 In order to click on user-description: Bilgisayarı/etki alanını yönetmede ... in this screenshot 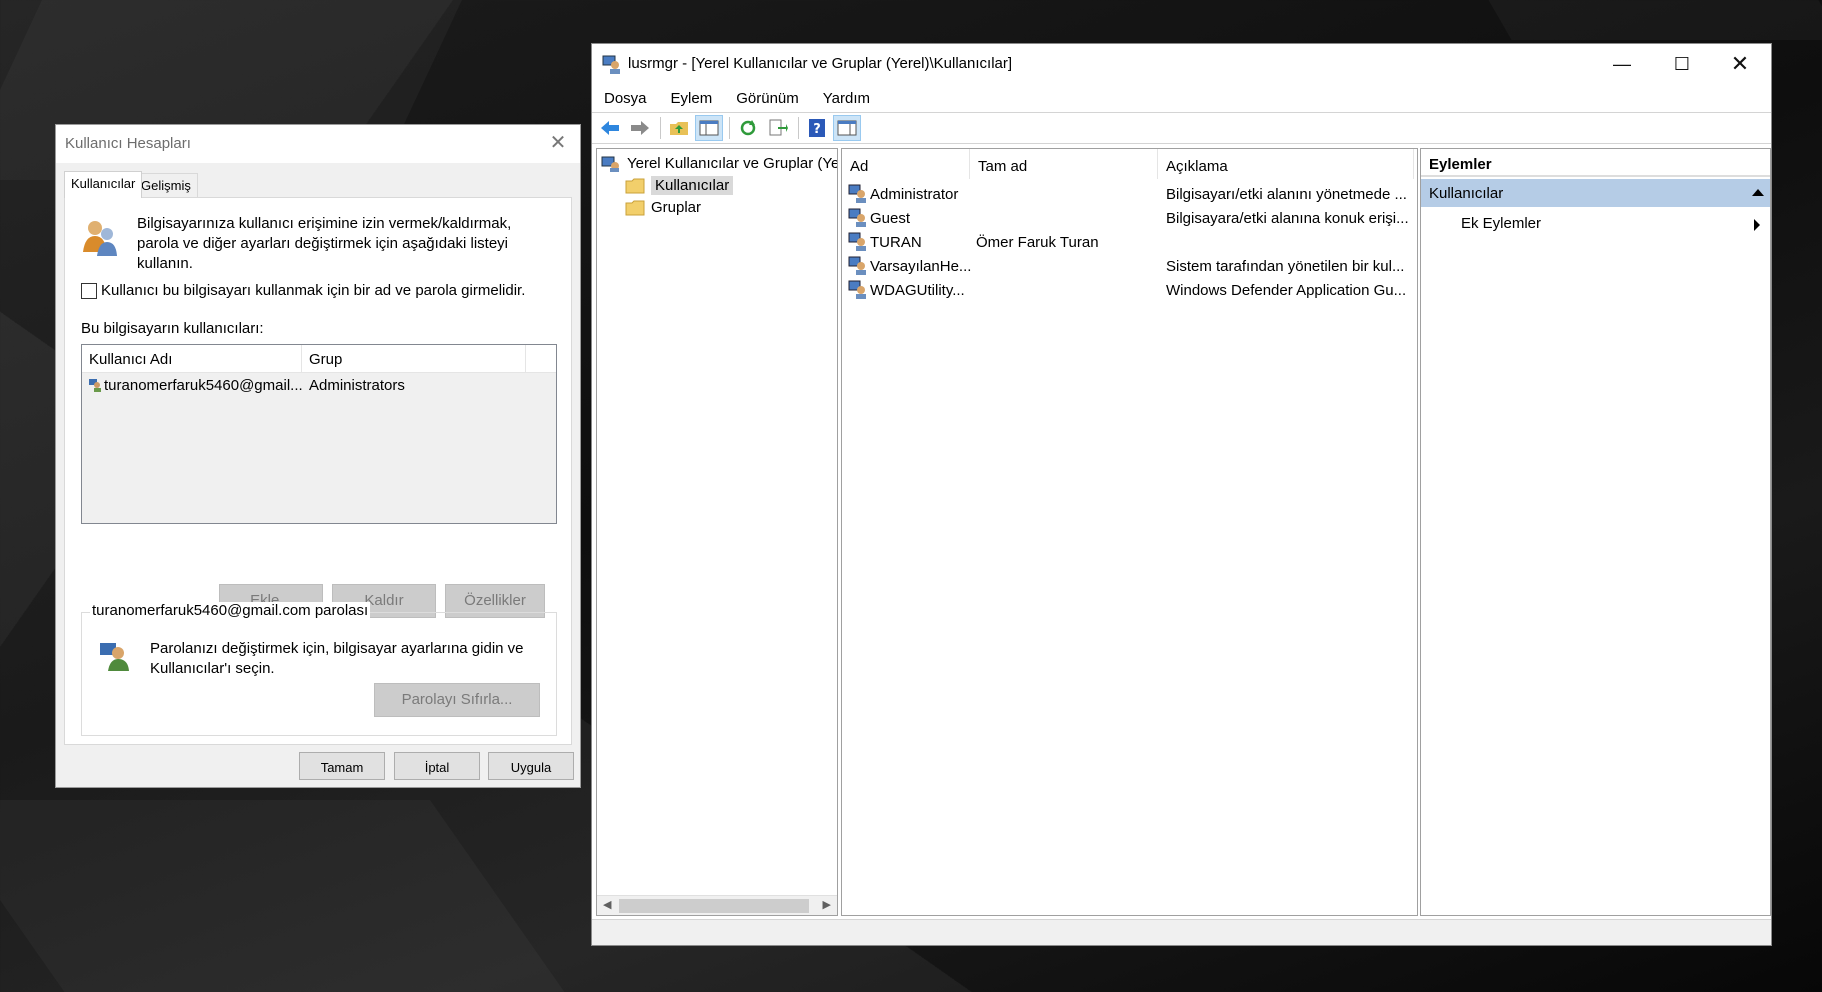, I will do `click(1286, 194)`.